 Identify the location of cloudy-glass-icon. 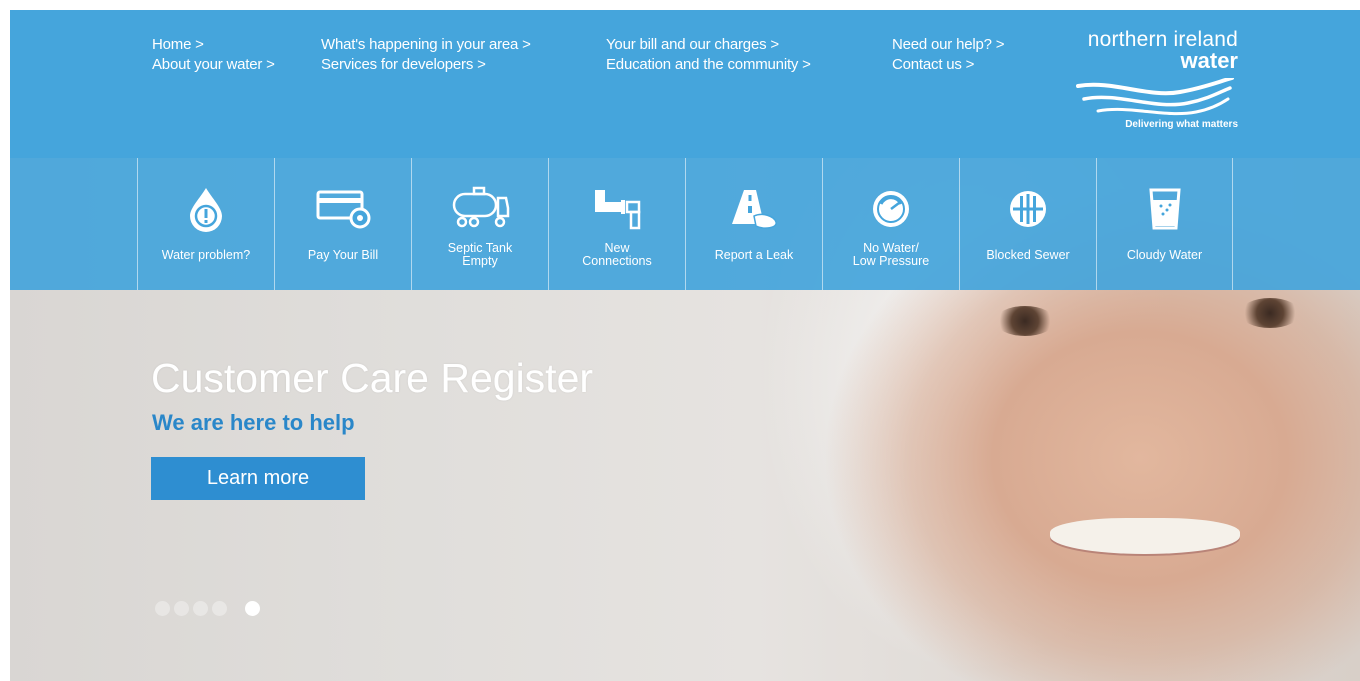
(1164, 209).